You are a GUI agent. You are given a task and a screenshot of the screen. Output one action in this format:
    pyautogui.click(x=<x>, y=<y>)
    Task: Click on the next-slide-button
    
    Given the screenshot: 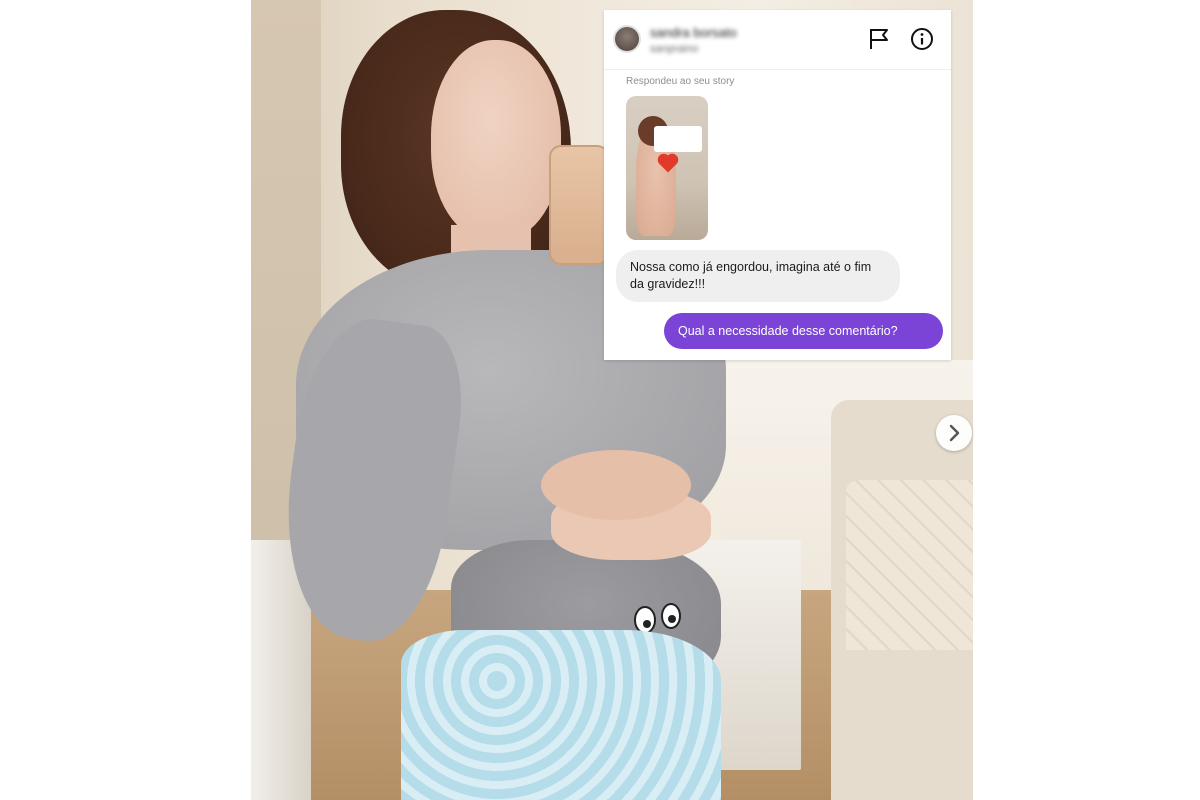 What is the action you would take?
    pyautogui.click(x=954, y=433)
    